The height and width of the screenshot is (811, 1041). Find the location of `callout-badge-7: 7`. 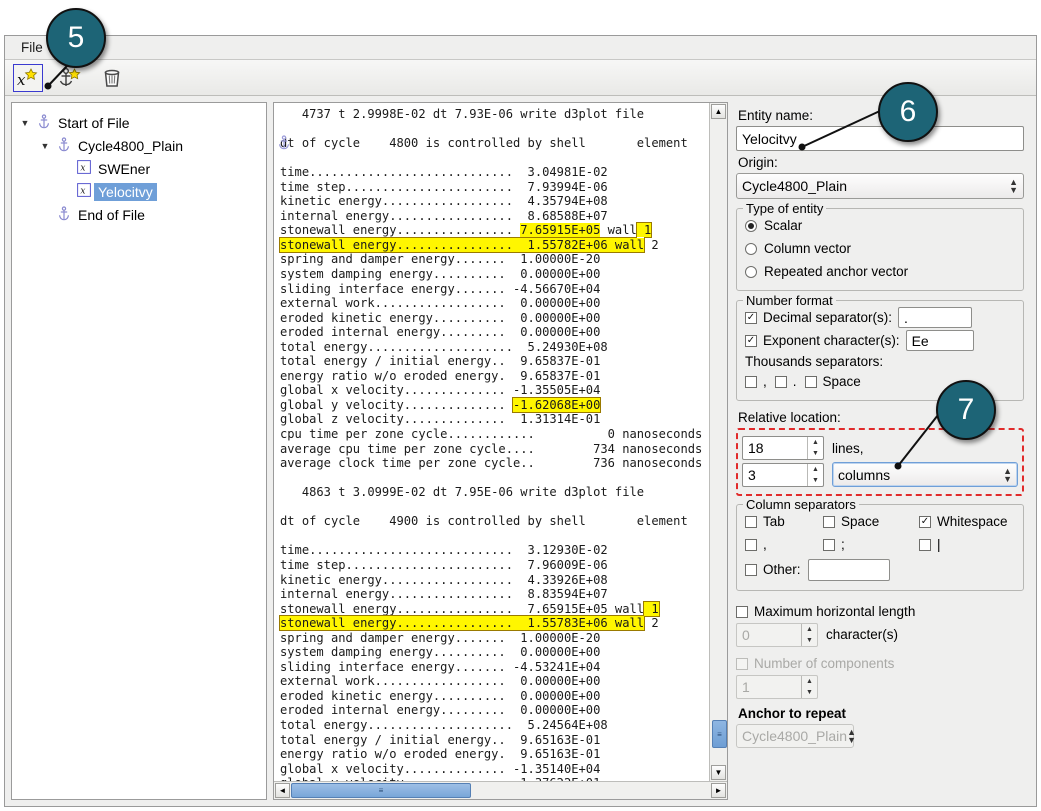

callout-badge-7: 7 is located at coordinates (966, 410).